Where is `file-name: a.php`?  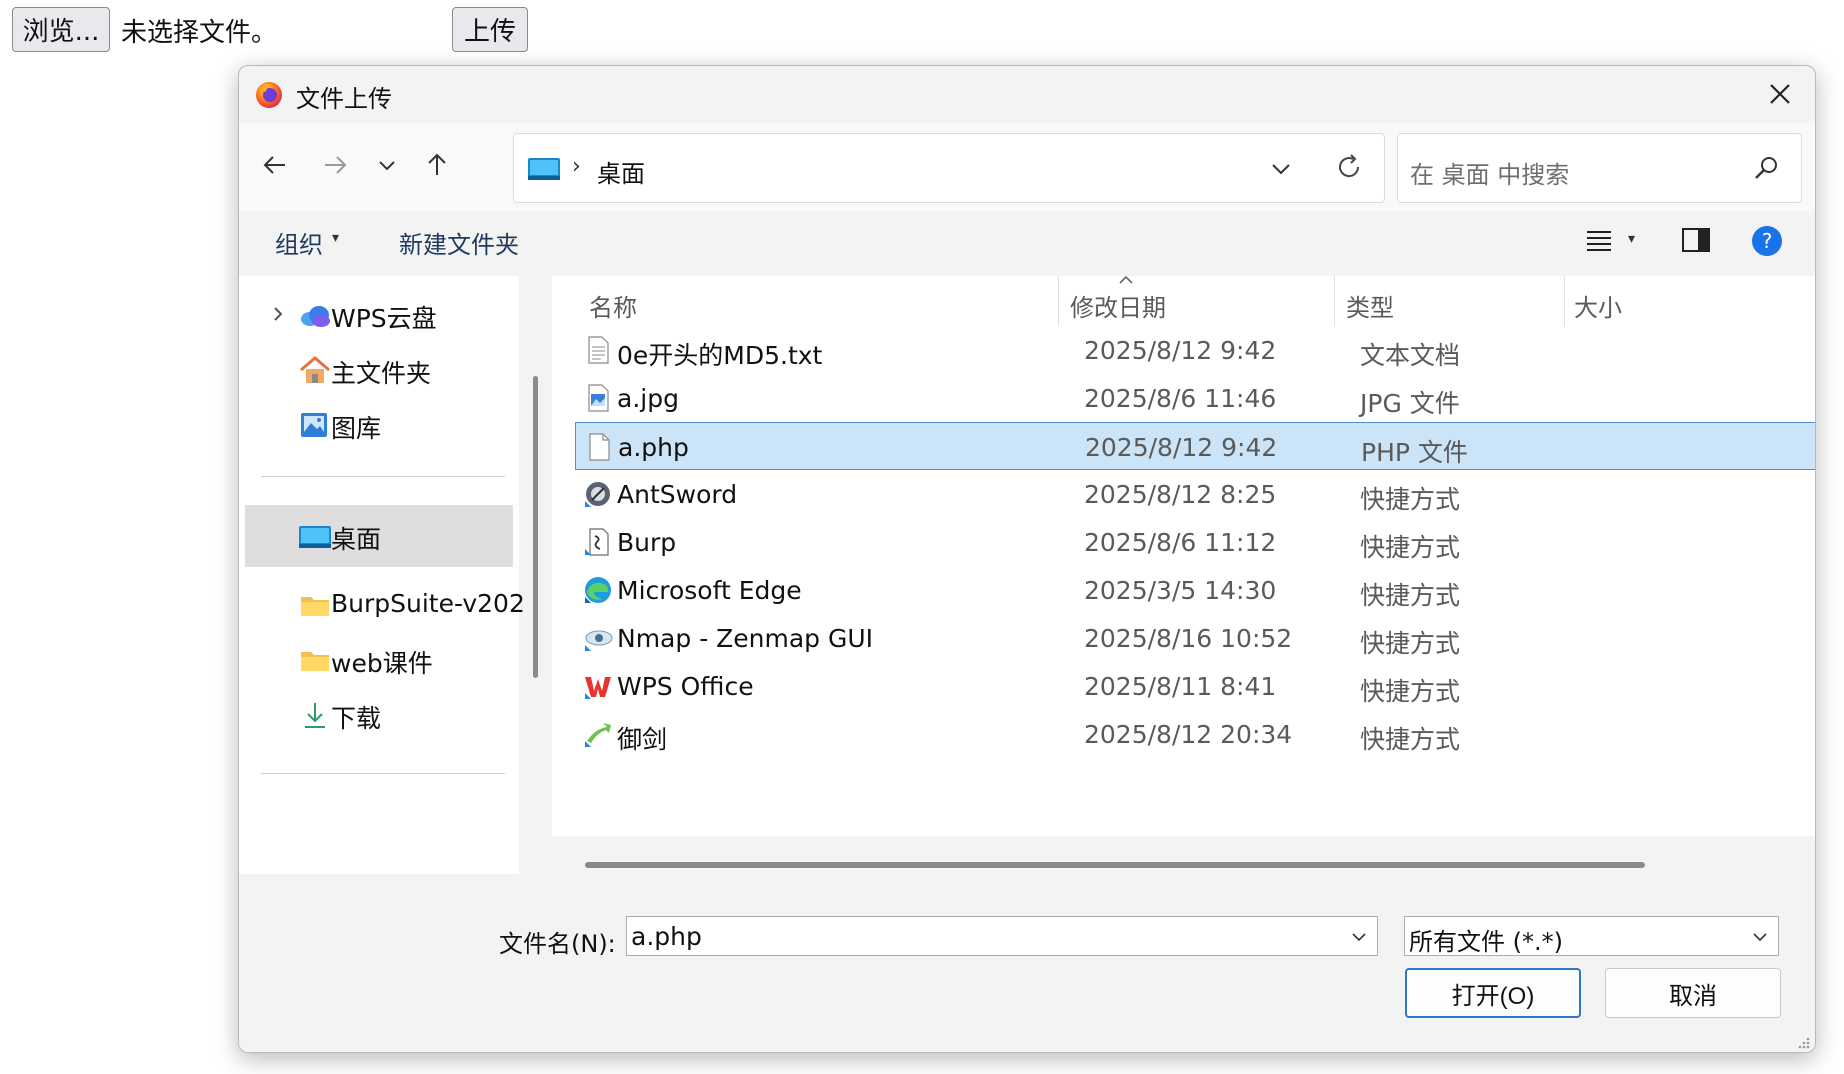
file-name: a.php is located at coordinates (653, 447).